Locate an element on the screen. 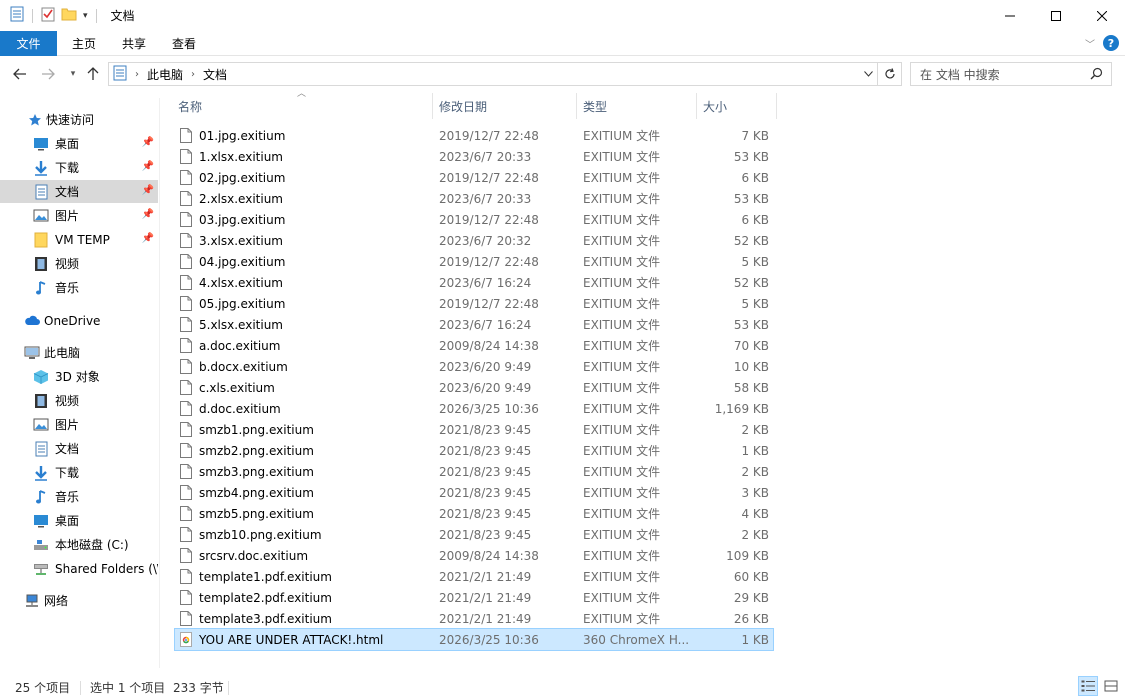 This screenshot has width=1125, height=699. breadcrumb-this-pc: 此电脑 is located at coordinates (165, 74).